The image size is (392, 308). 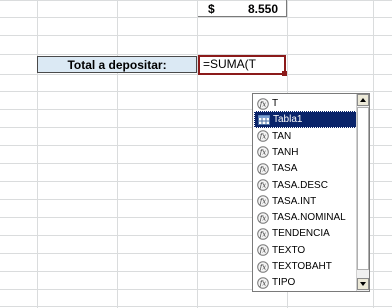 What do you see at coordinates (306, 120) in the screenshot?
I see `autocomplete-item: Tabla1` at bounding box center [306, 120].